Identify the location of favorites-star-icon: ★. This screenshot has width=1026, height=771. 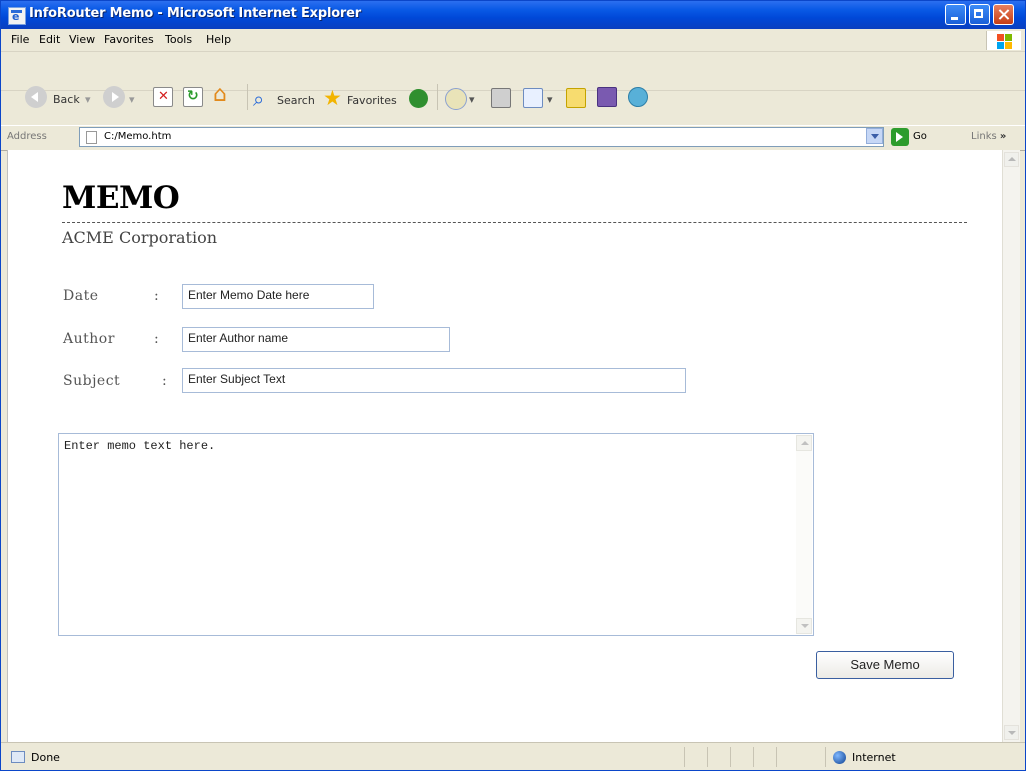
(332, 98).